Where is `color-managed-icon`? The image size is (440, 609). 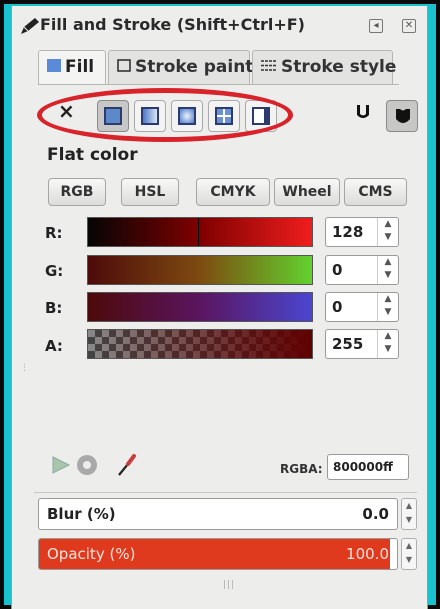 color-managed-icon is located at coordinates (61, 465).